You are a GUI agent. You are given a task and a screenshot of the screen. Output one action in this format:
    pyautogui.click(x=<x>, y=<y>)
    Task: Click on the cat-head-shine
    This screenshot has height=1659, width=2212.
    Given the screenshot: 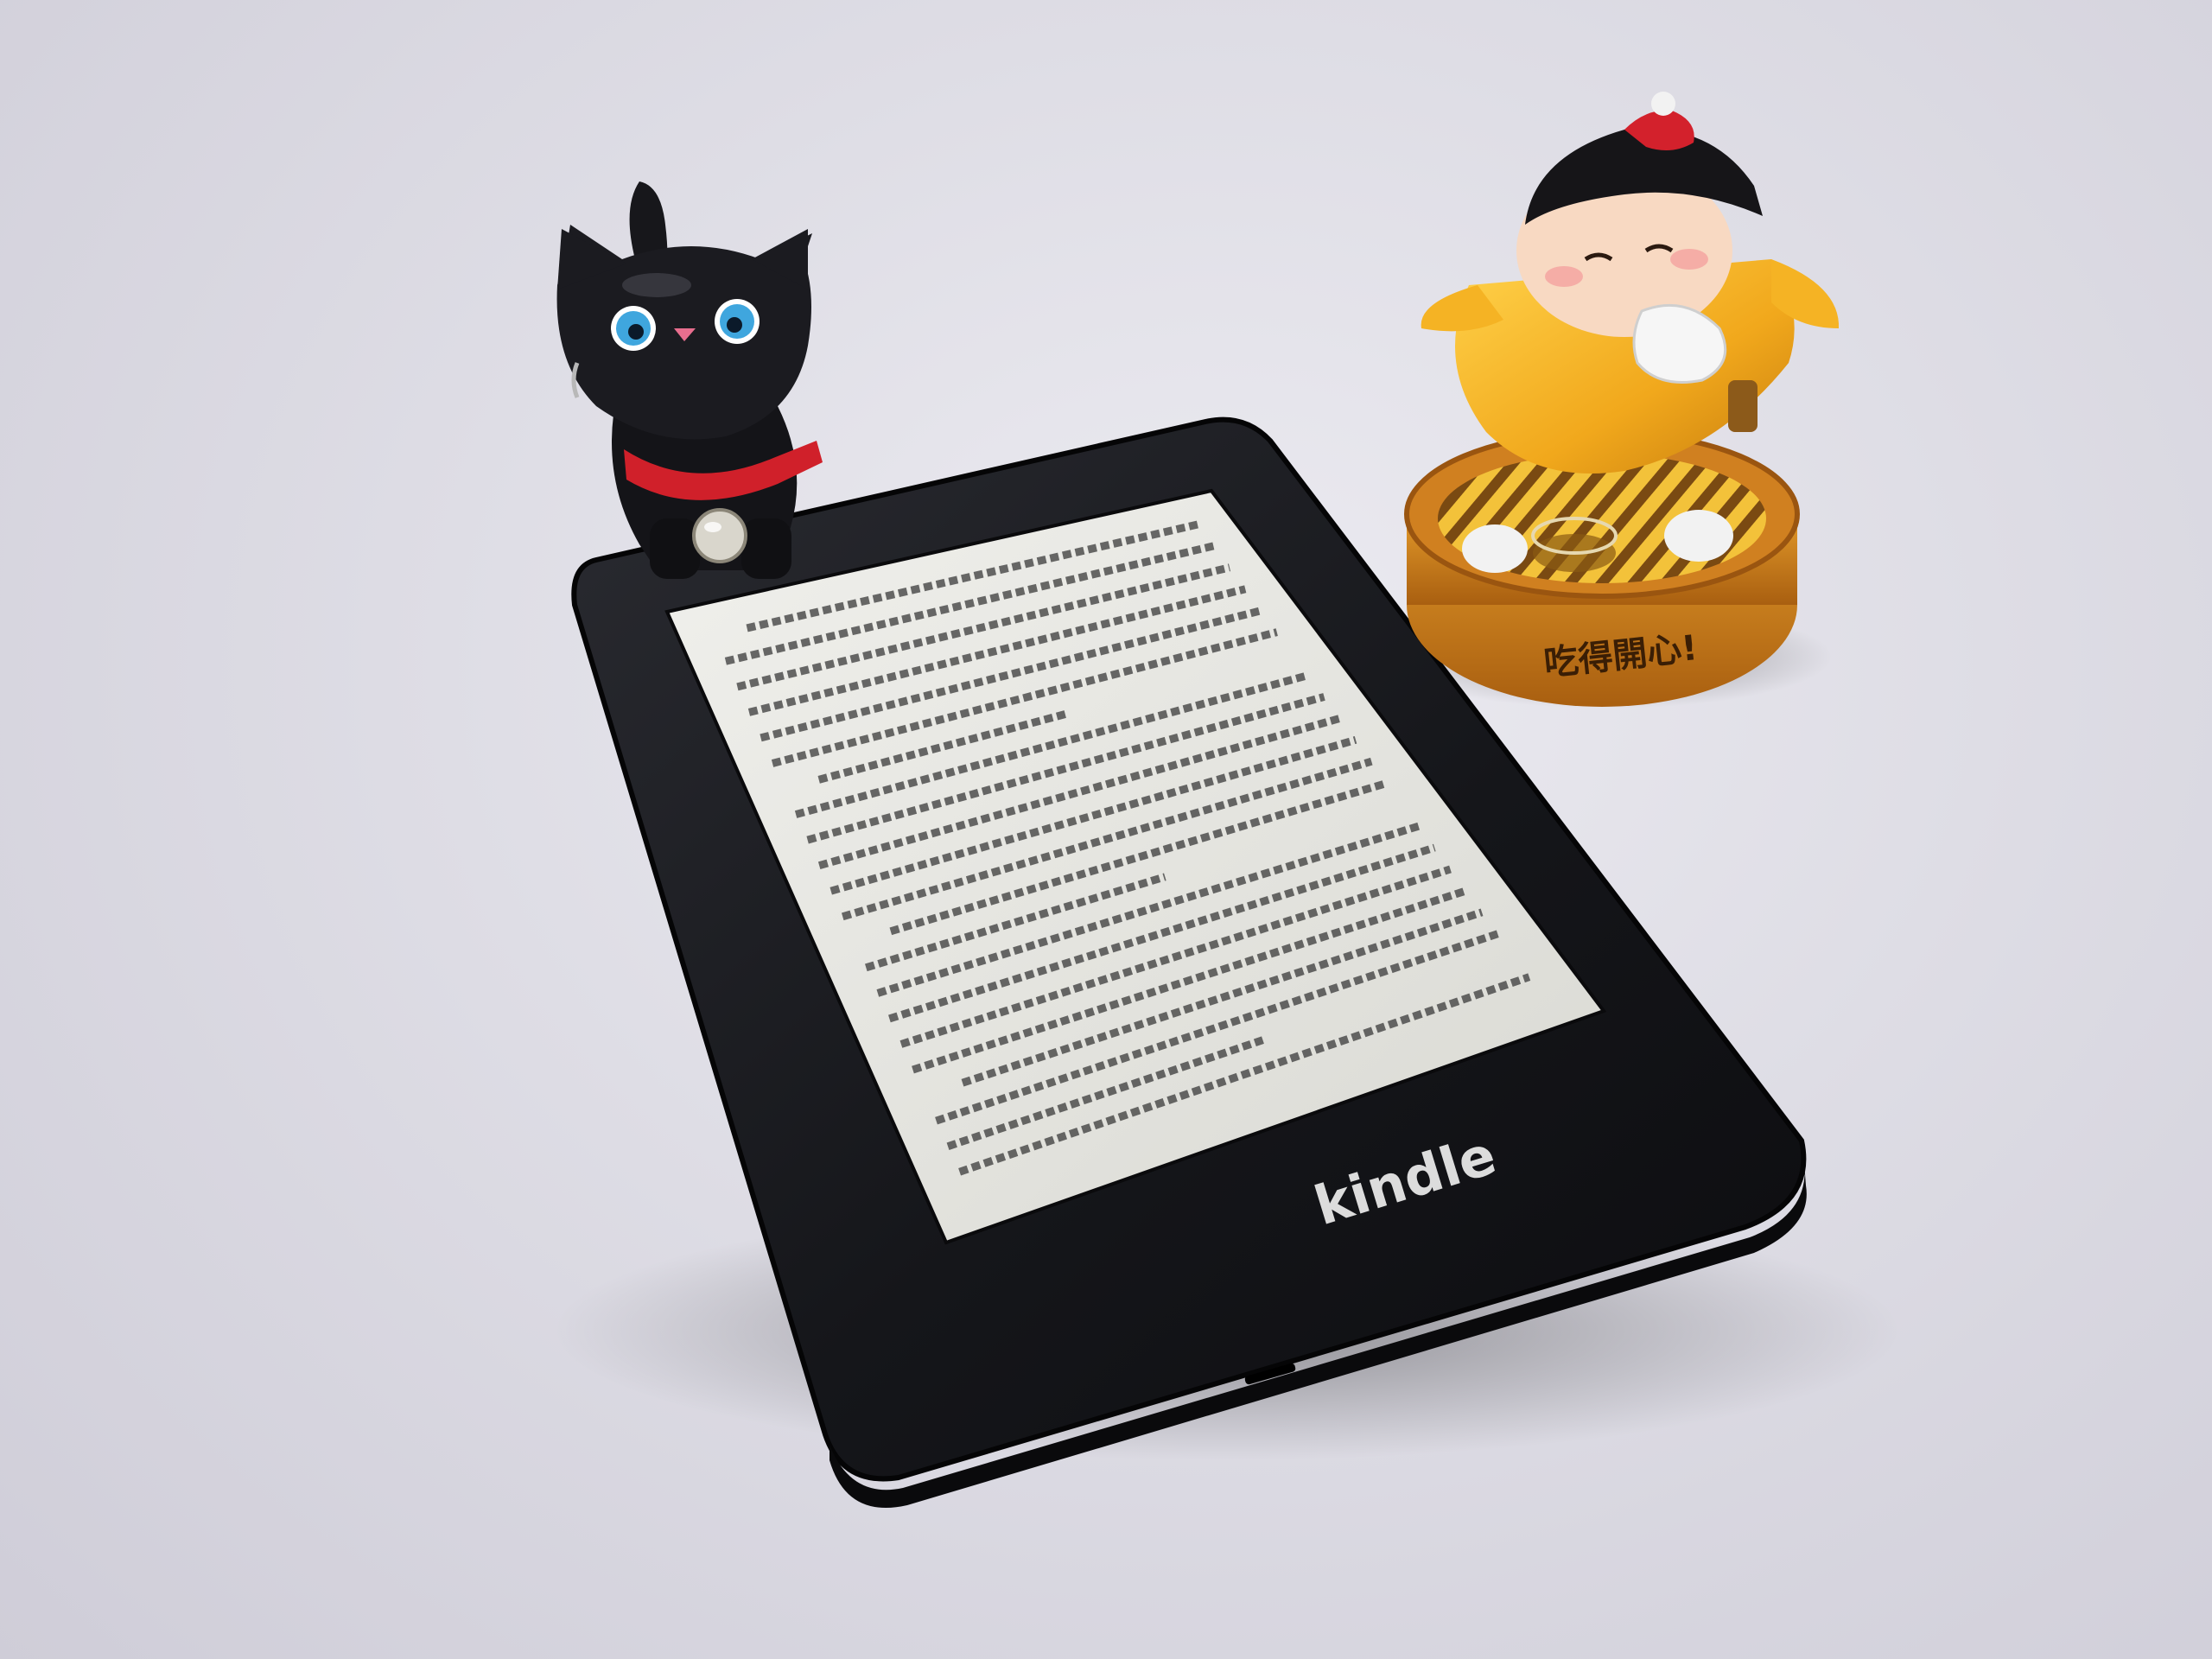 What is the action you would take?
    pyautogui.click(x=656, y=285)
    